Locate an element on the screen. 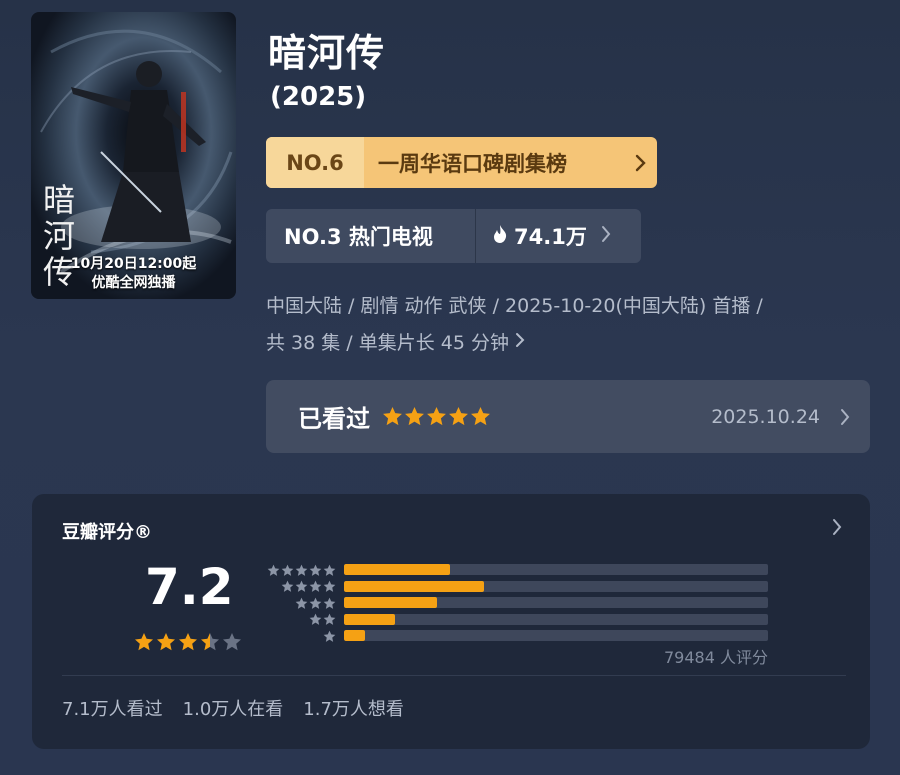  heat-value: 74.1万 is located at coordinates (550, 237).